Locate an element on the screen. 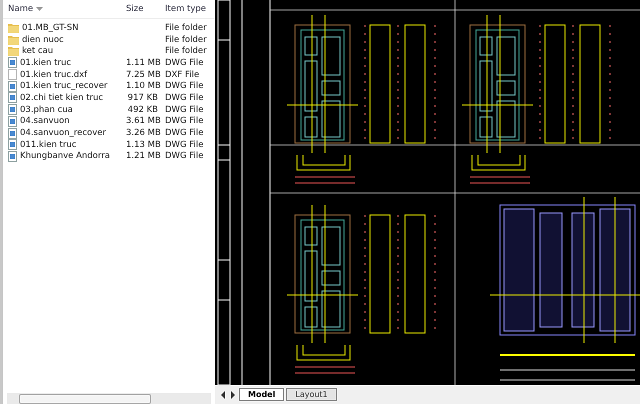 This screenshot has height=404, width=640. file-name: ket cau is located at coordinates (38, 51).